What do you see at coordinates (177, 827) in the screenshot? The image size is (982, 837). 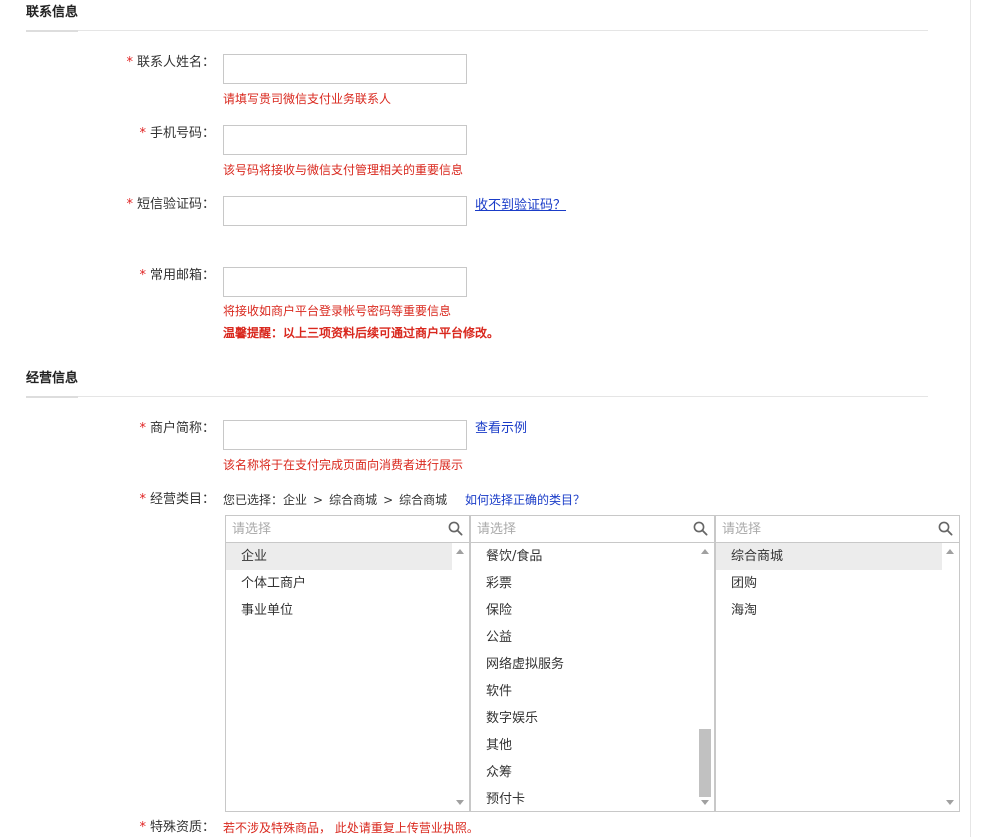 I see `special-qualification-label: * 特殊资质：` at bounding box center [177, 827].